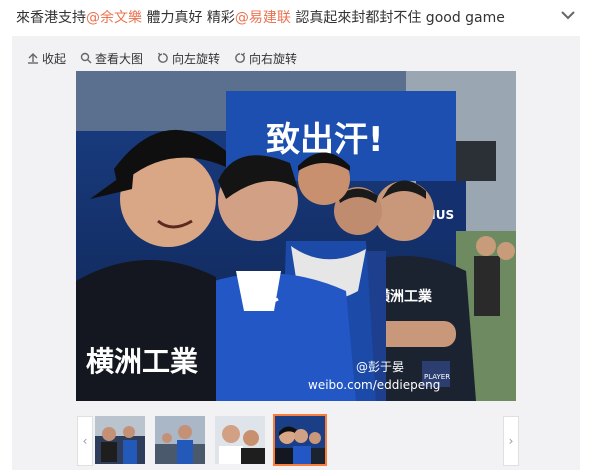 The image size is (589, 470). I want to click on post-text-part-1: 來香港支持, so click(51, 18).